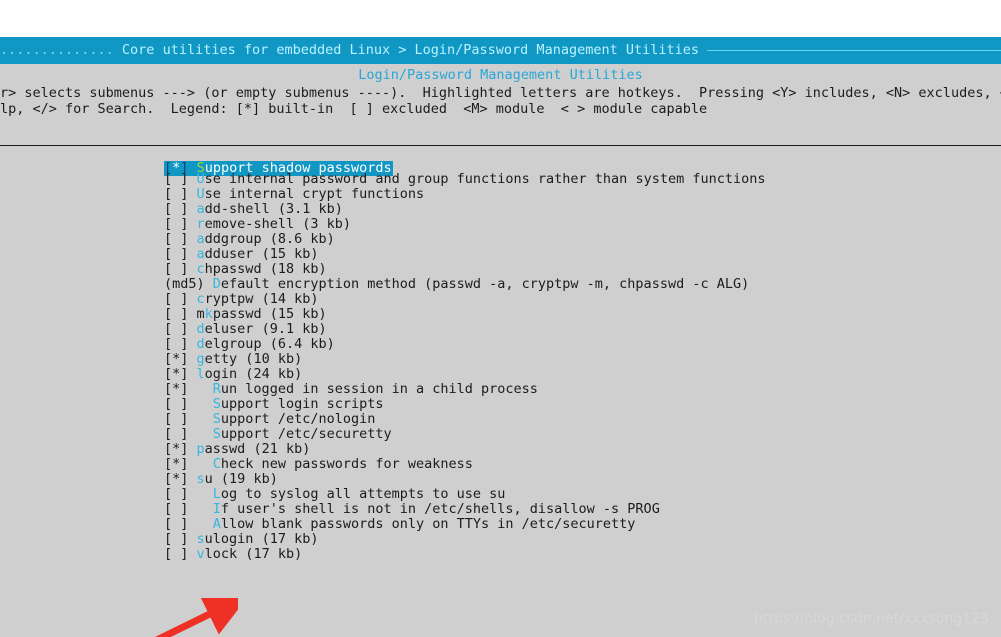 This screenshot has width=1001, height=637. I want to click on menu-item-label: u (19 kb), so click(241, 479).